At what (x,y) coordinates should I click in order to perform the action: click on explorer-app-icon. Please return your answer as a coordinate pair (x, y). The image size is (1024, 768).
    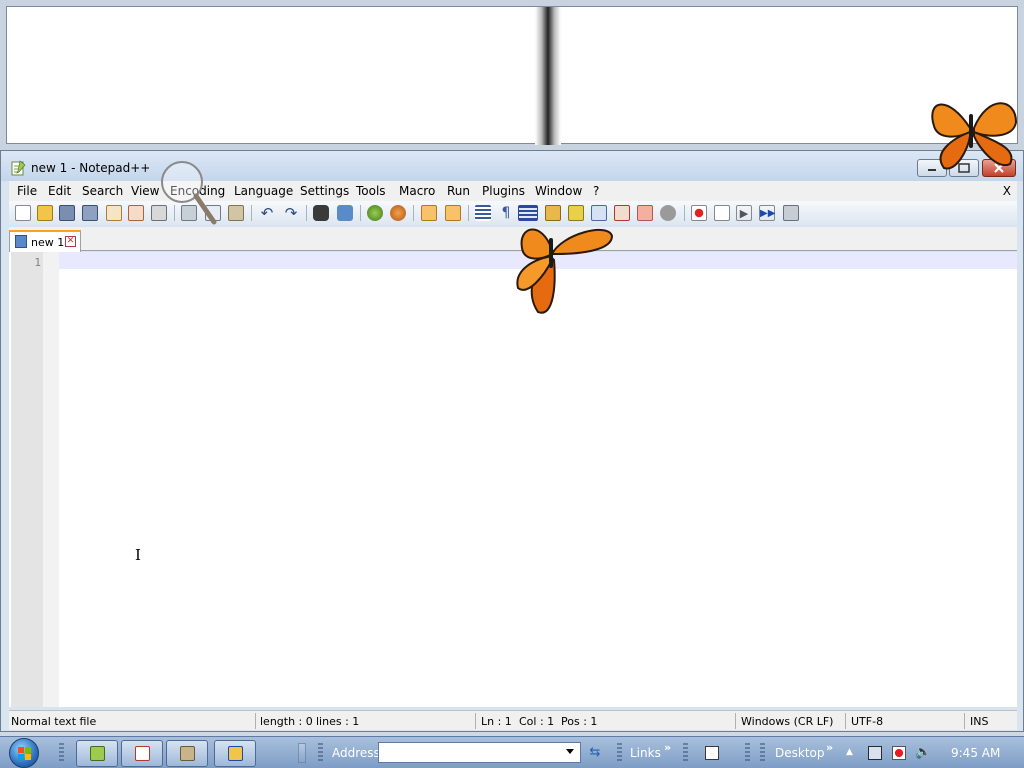
    Looking at the image, I should click on (235, 753).